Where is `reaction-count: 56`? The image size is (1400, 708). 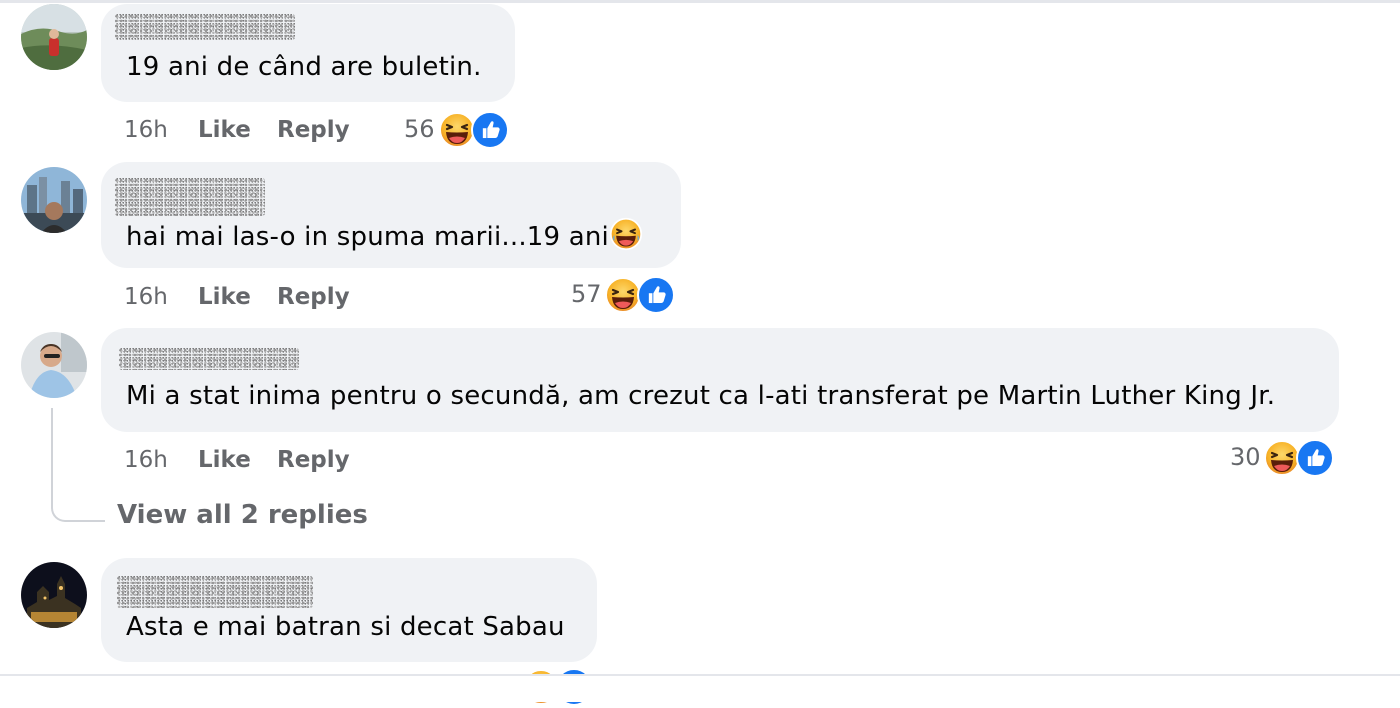 reaction-count: 56 is located at coordinates (419, 129).